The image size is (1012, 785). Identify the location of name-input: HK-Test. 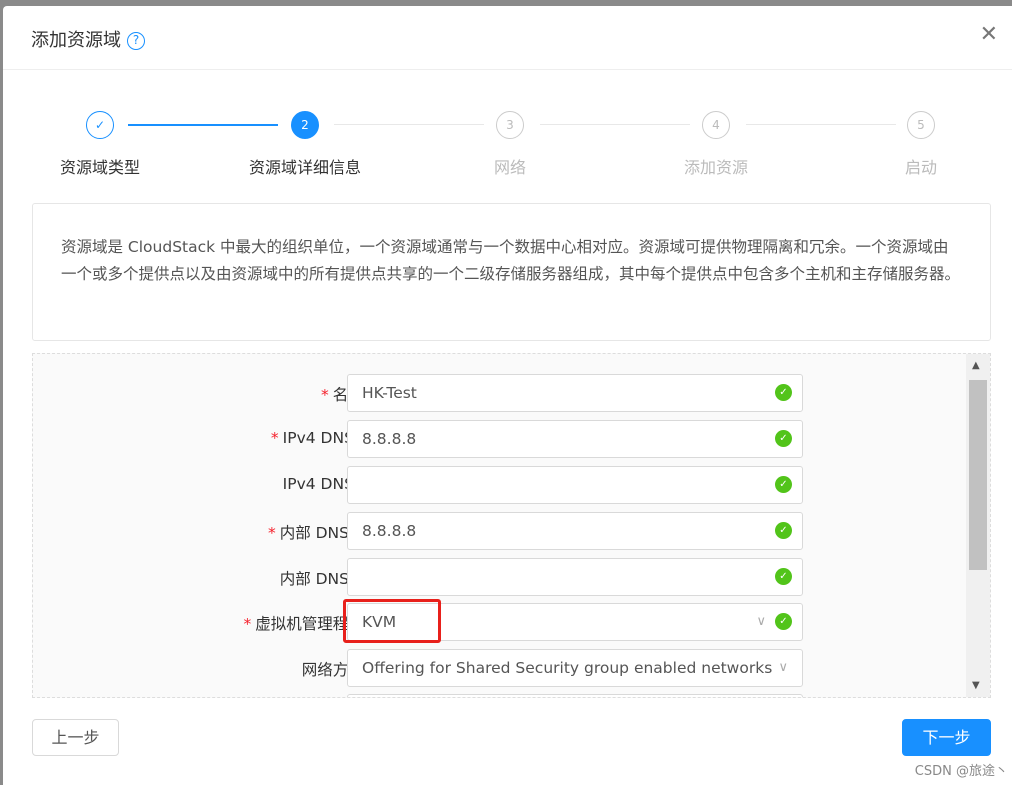
(575, 393).